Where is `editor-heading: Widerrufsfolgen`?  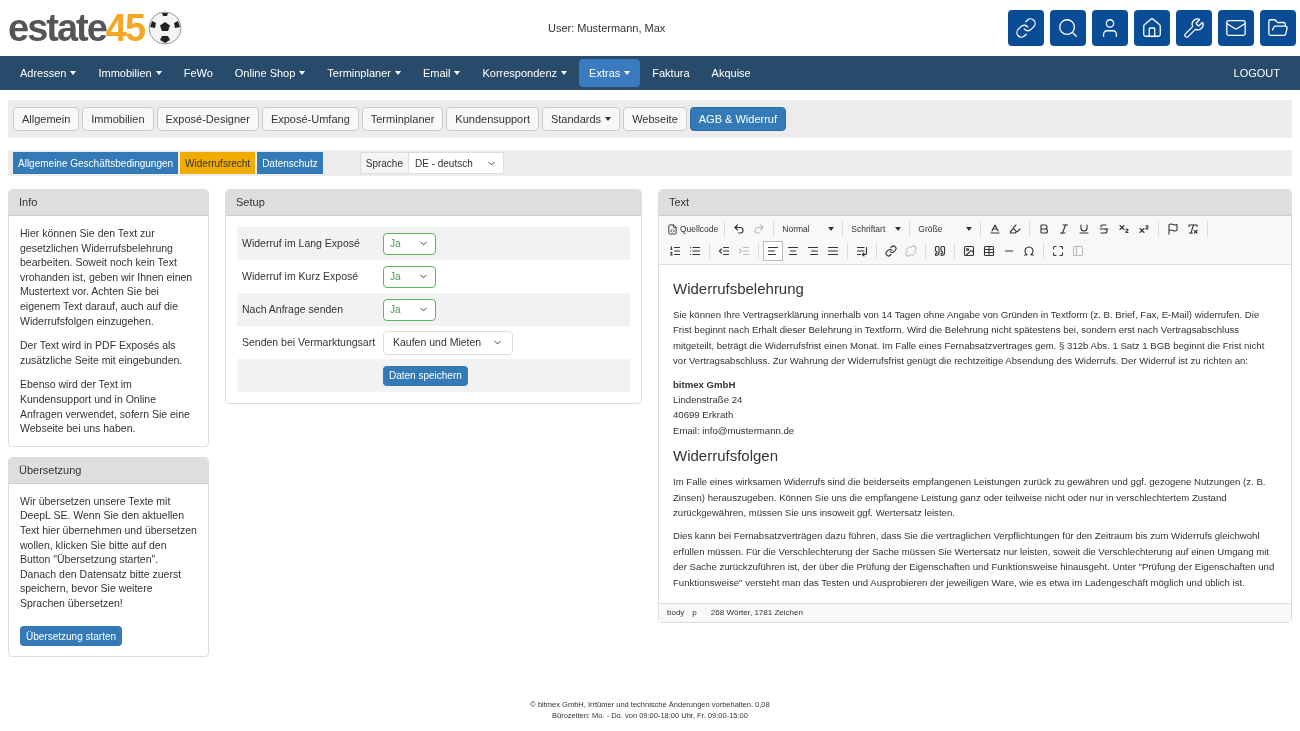
editor-heading: Widerrufsfolgen is located at coordinates (726, 456).